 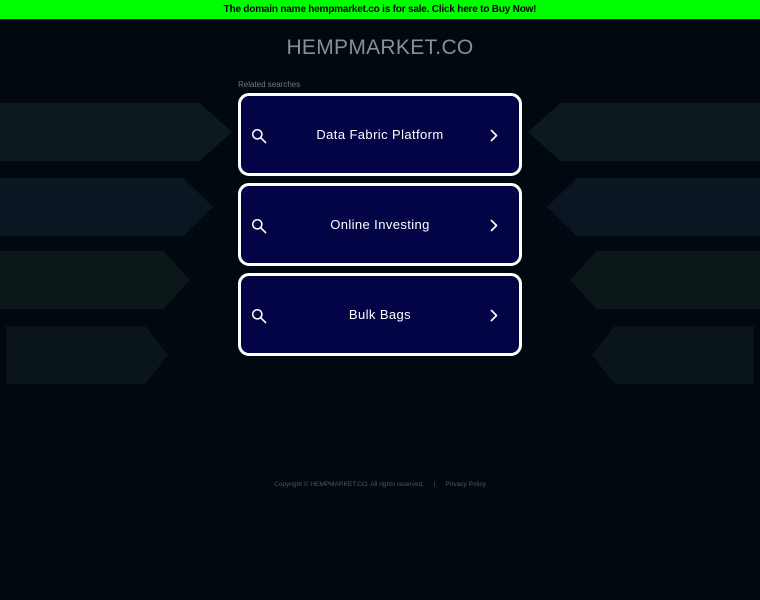 What do you see at coordinates (269, 84) in the screenshot?
I see `related-searches-label: Related searches` at bounding box center [269, 84].